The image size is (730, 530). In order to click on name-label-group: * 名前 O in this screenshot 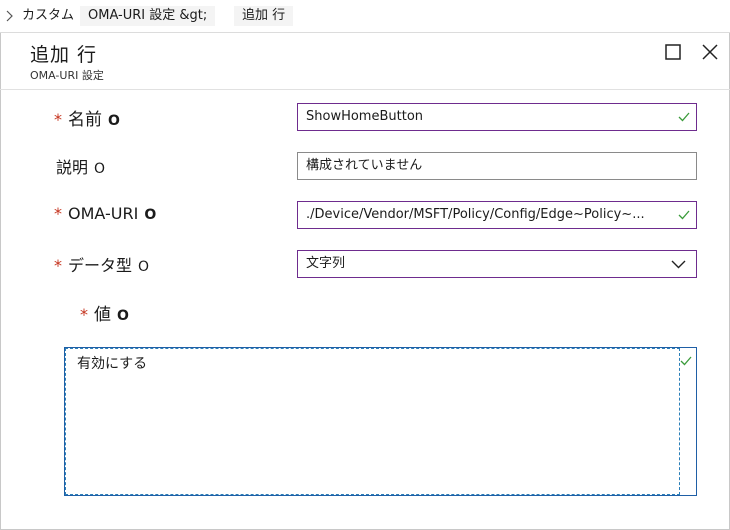, I will do `click(87, 117)`.